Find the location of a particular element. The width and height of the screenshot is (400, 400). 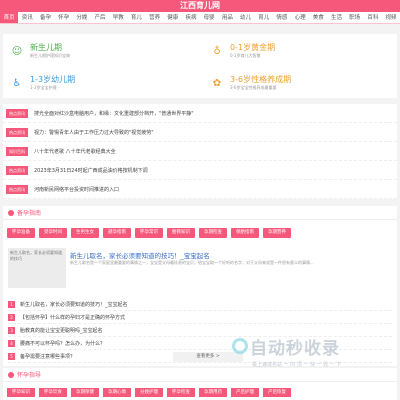

card-3-6: ✿ 3-6岁性格养成期 3-6岁宝宝性格养成最重要 is located at coordinates (299, 83).